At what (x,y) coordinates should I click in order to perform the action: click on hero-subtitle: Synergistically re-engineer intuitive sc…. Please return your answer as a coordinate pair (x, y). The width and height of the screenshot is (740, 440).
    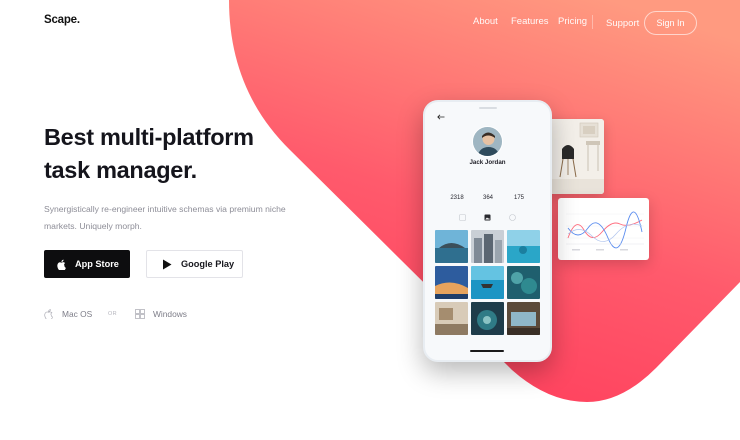
    Looking at the image, I should click on (176, 218).